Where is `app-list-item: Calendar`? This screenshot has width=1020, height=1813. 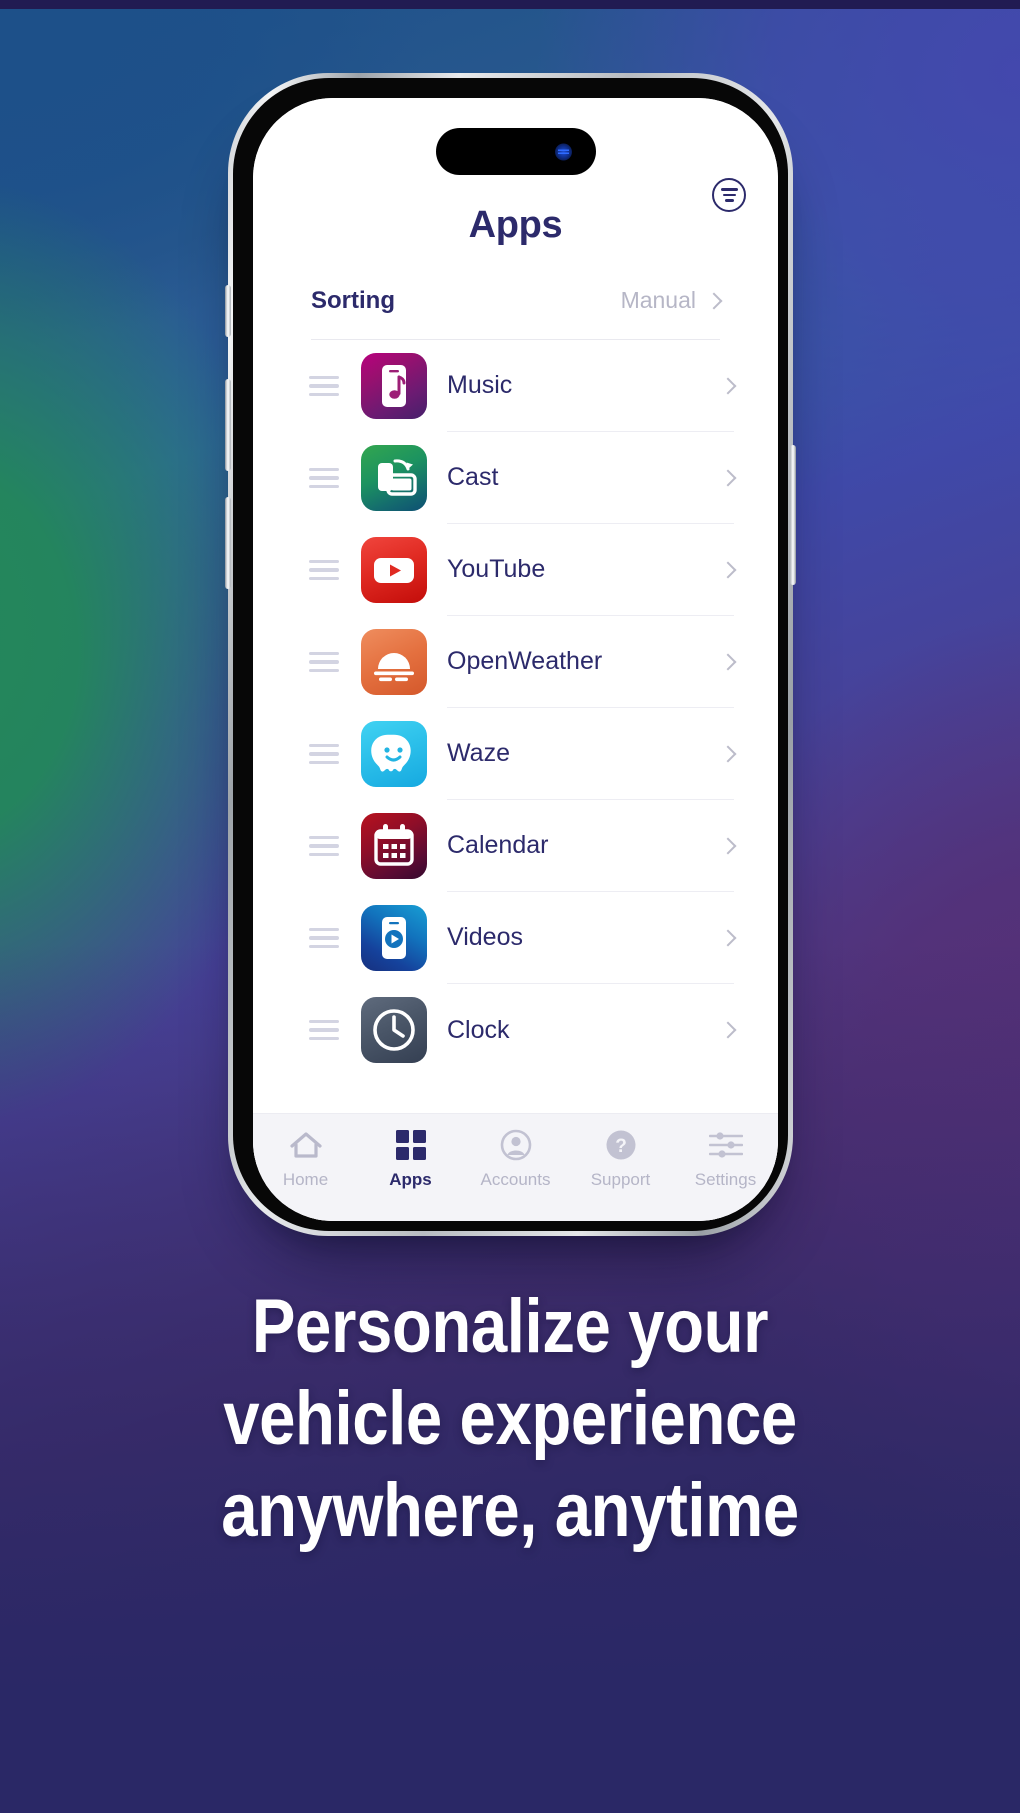 app-list-item: Calendar is located at coordinates (515, 846).